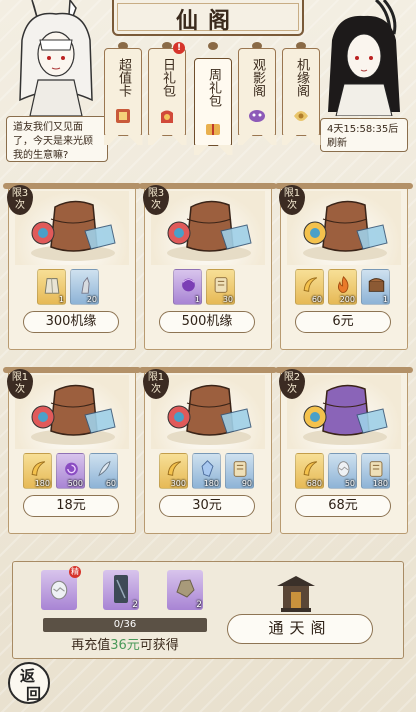 The width and height of the screenshot is (416, 712). Describe the element at coordinates (296, 594) in the screenshot. I see `pavilion-icon` at that location.